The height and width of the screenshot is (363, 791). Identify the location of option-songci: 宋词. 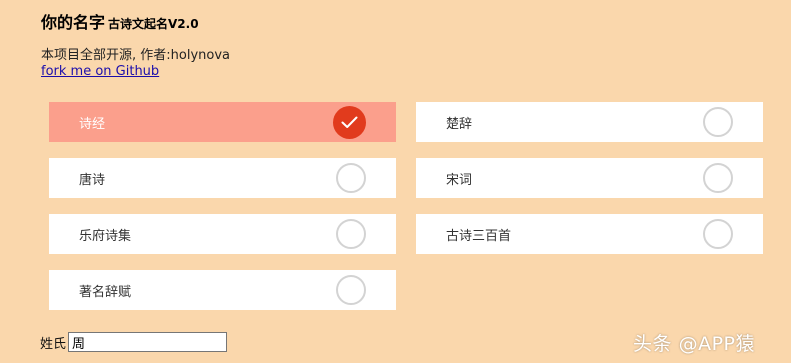
(589, 178).